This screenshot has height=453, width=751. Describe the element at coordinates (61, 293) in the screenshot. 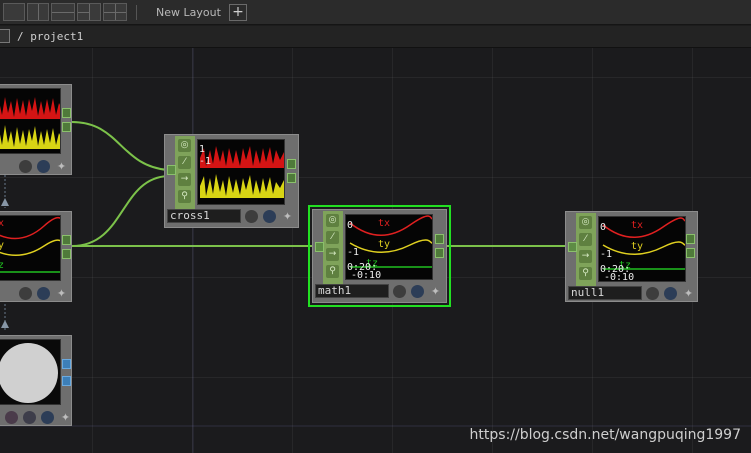

I see `lfo-viewer-flag-icon: ✦` at that location.